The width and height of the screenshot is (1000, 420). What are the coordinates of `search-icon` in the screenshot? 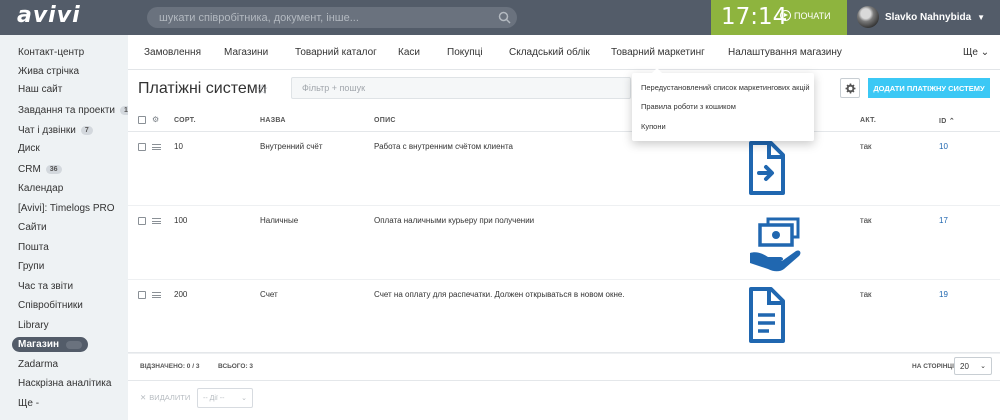 It's located at (504, 17).